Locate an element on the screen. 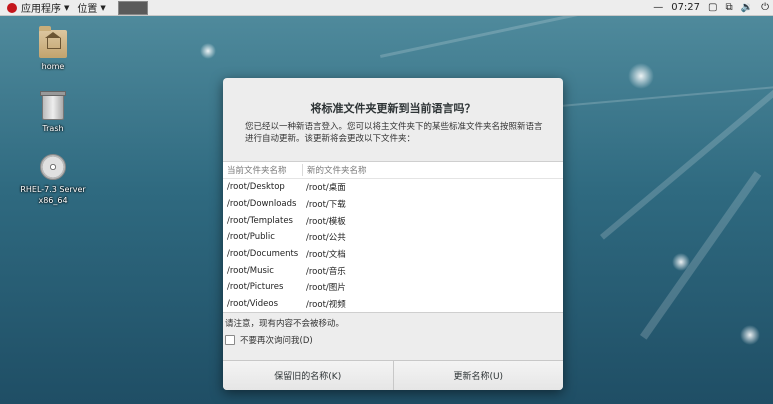 The height and width of the screenshot is (404, 773). cell-new: /root/视频 is located at coordinates (326, 305).